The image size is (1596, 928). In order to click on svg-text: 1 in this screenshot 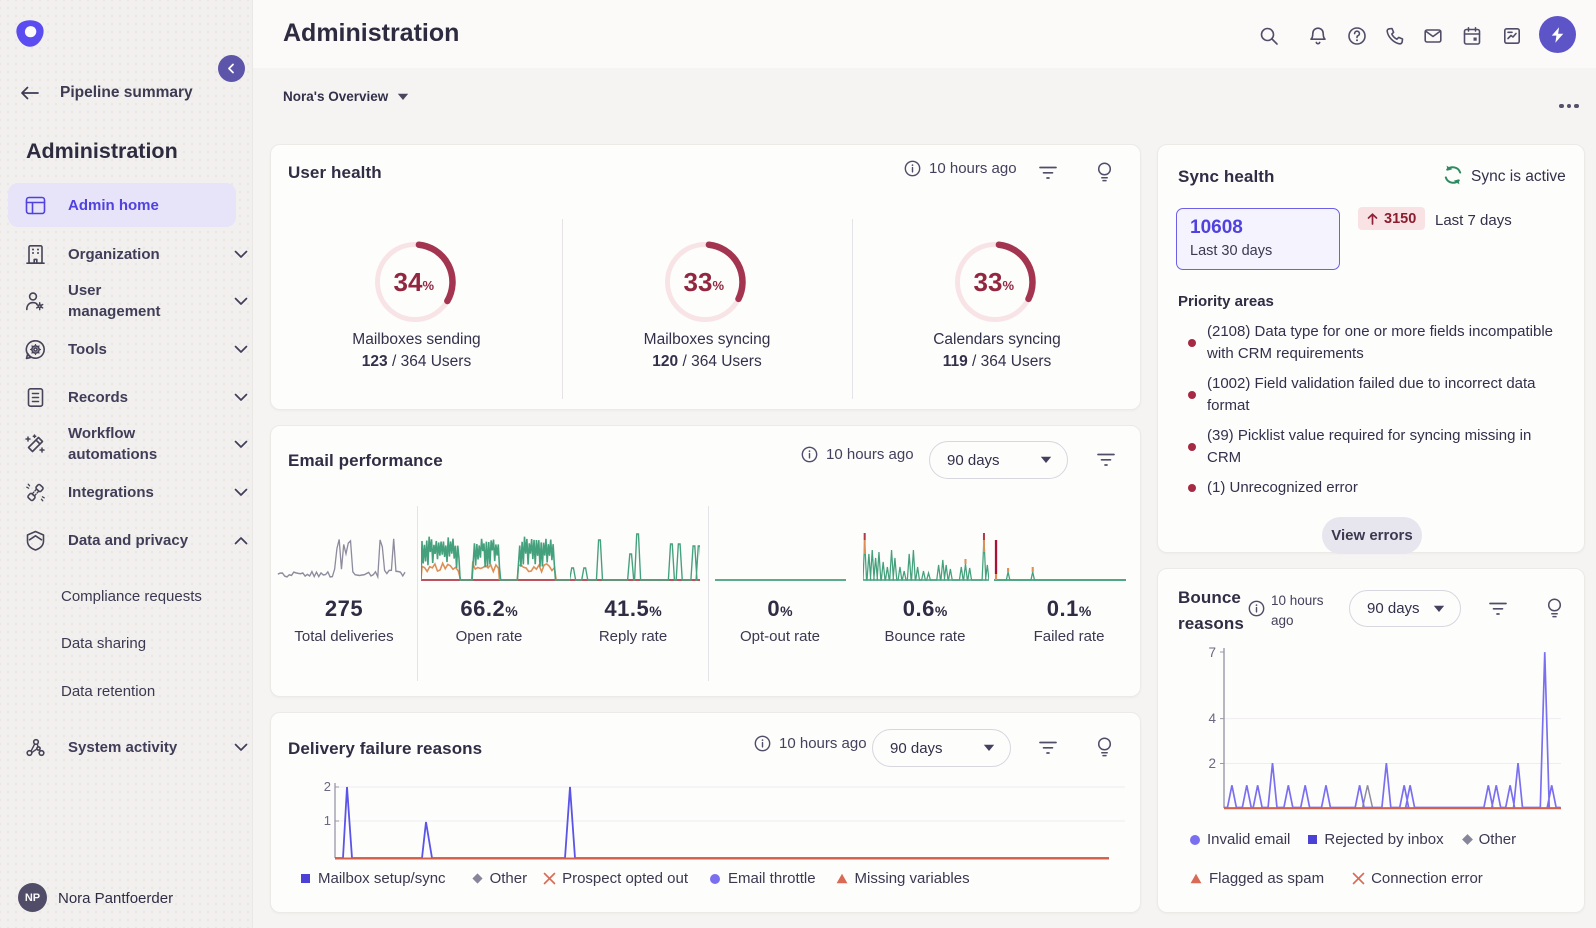, I will do `click(327, 820)`.